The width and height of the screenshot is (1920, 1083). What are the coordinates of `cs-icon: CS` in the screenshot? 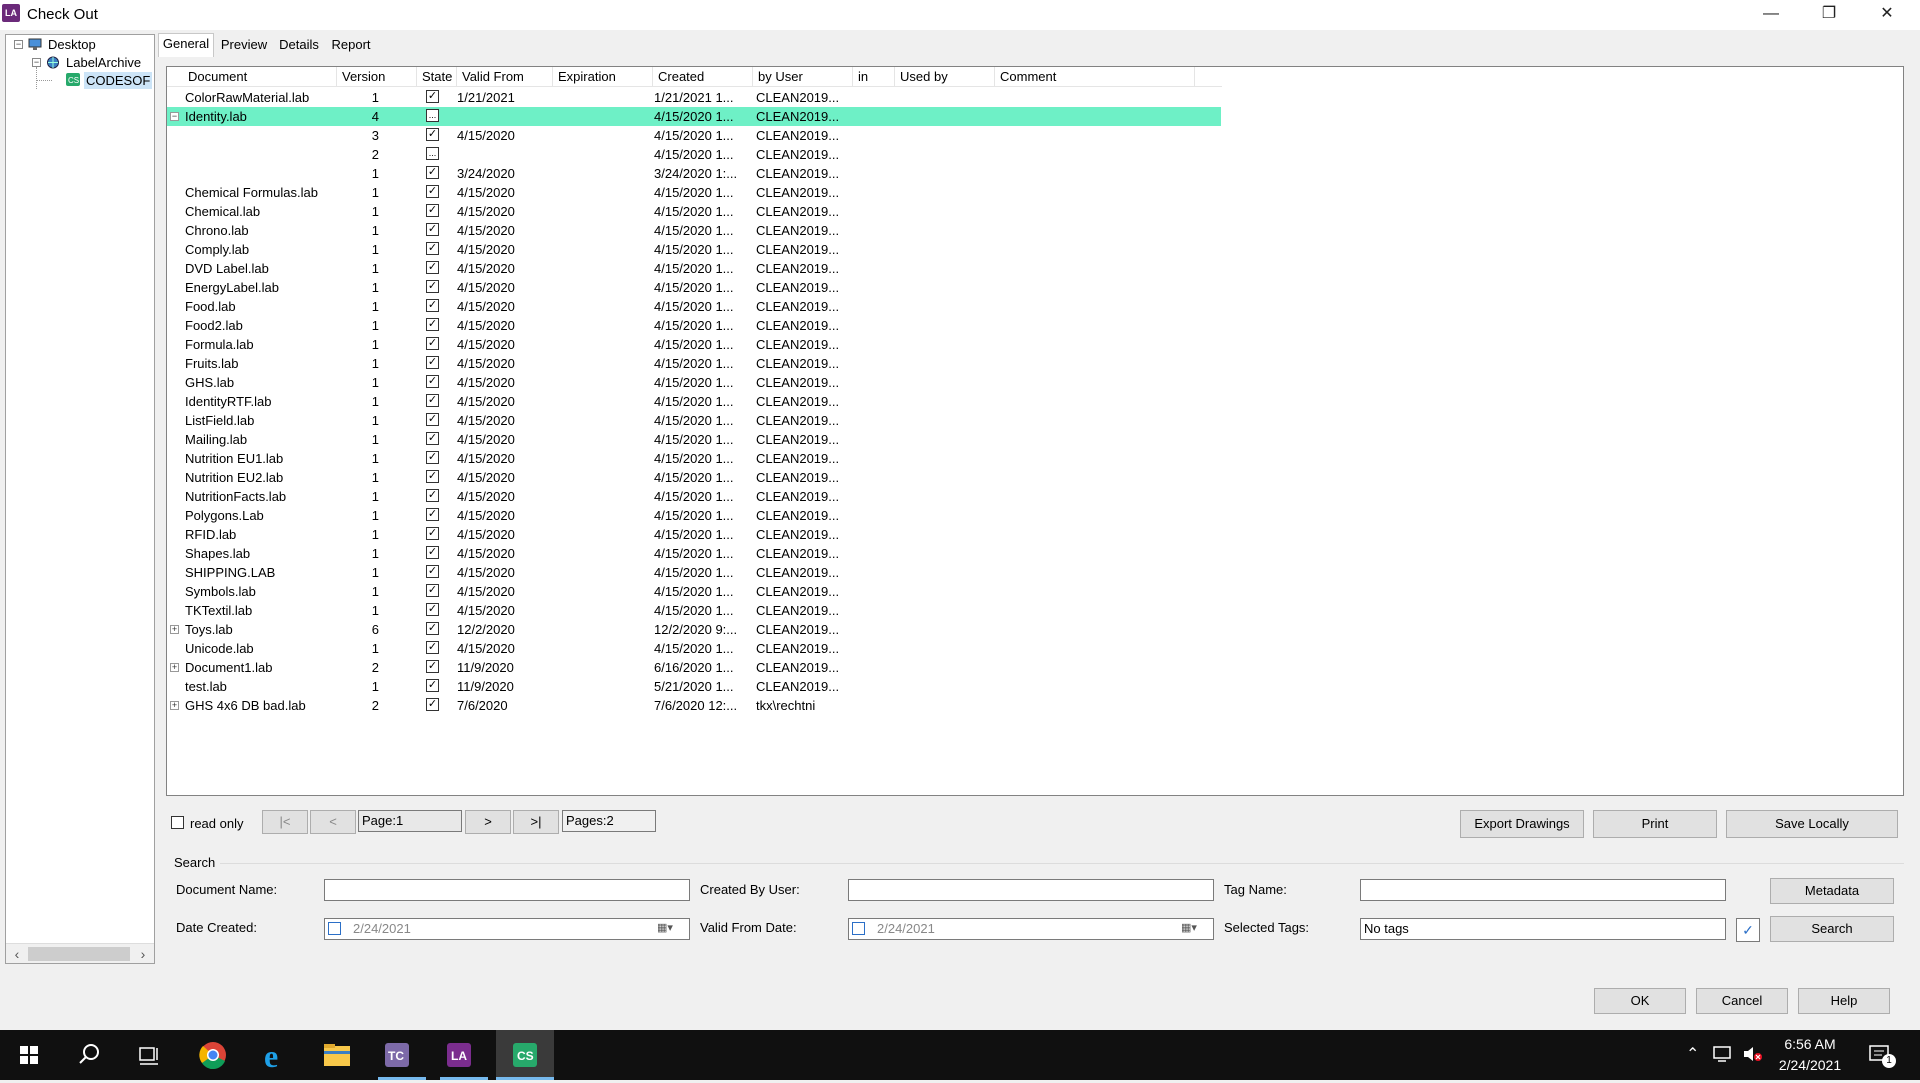 It's located at (525, 1055).